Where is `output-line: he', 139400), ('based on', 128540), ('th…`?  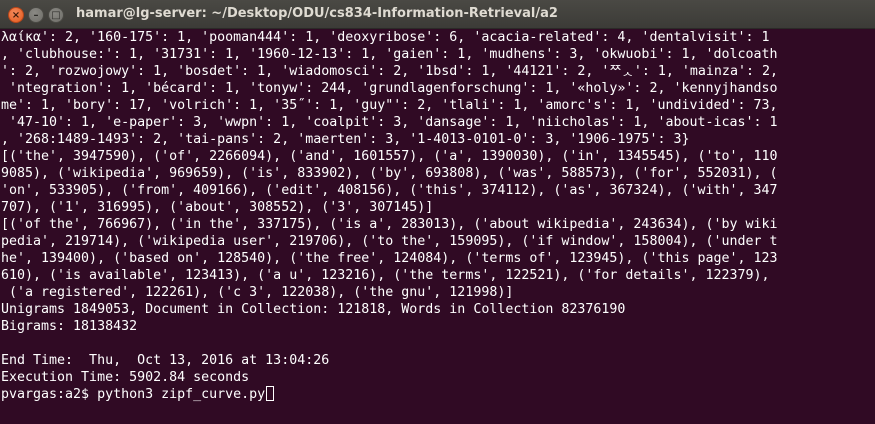 output-line: he', 139400), ('based on', 128540), ('th… is located at coordinates (389, 258).